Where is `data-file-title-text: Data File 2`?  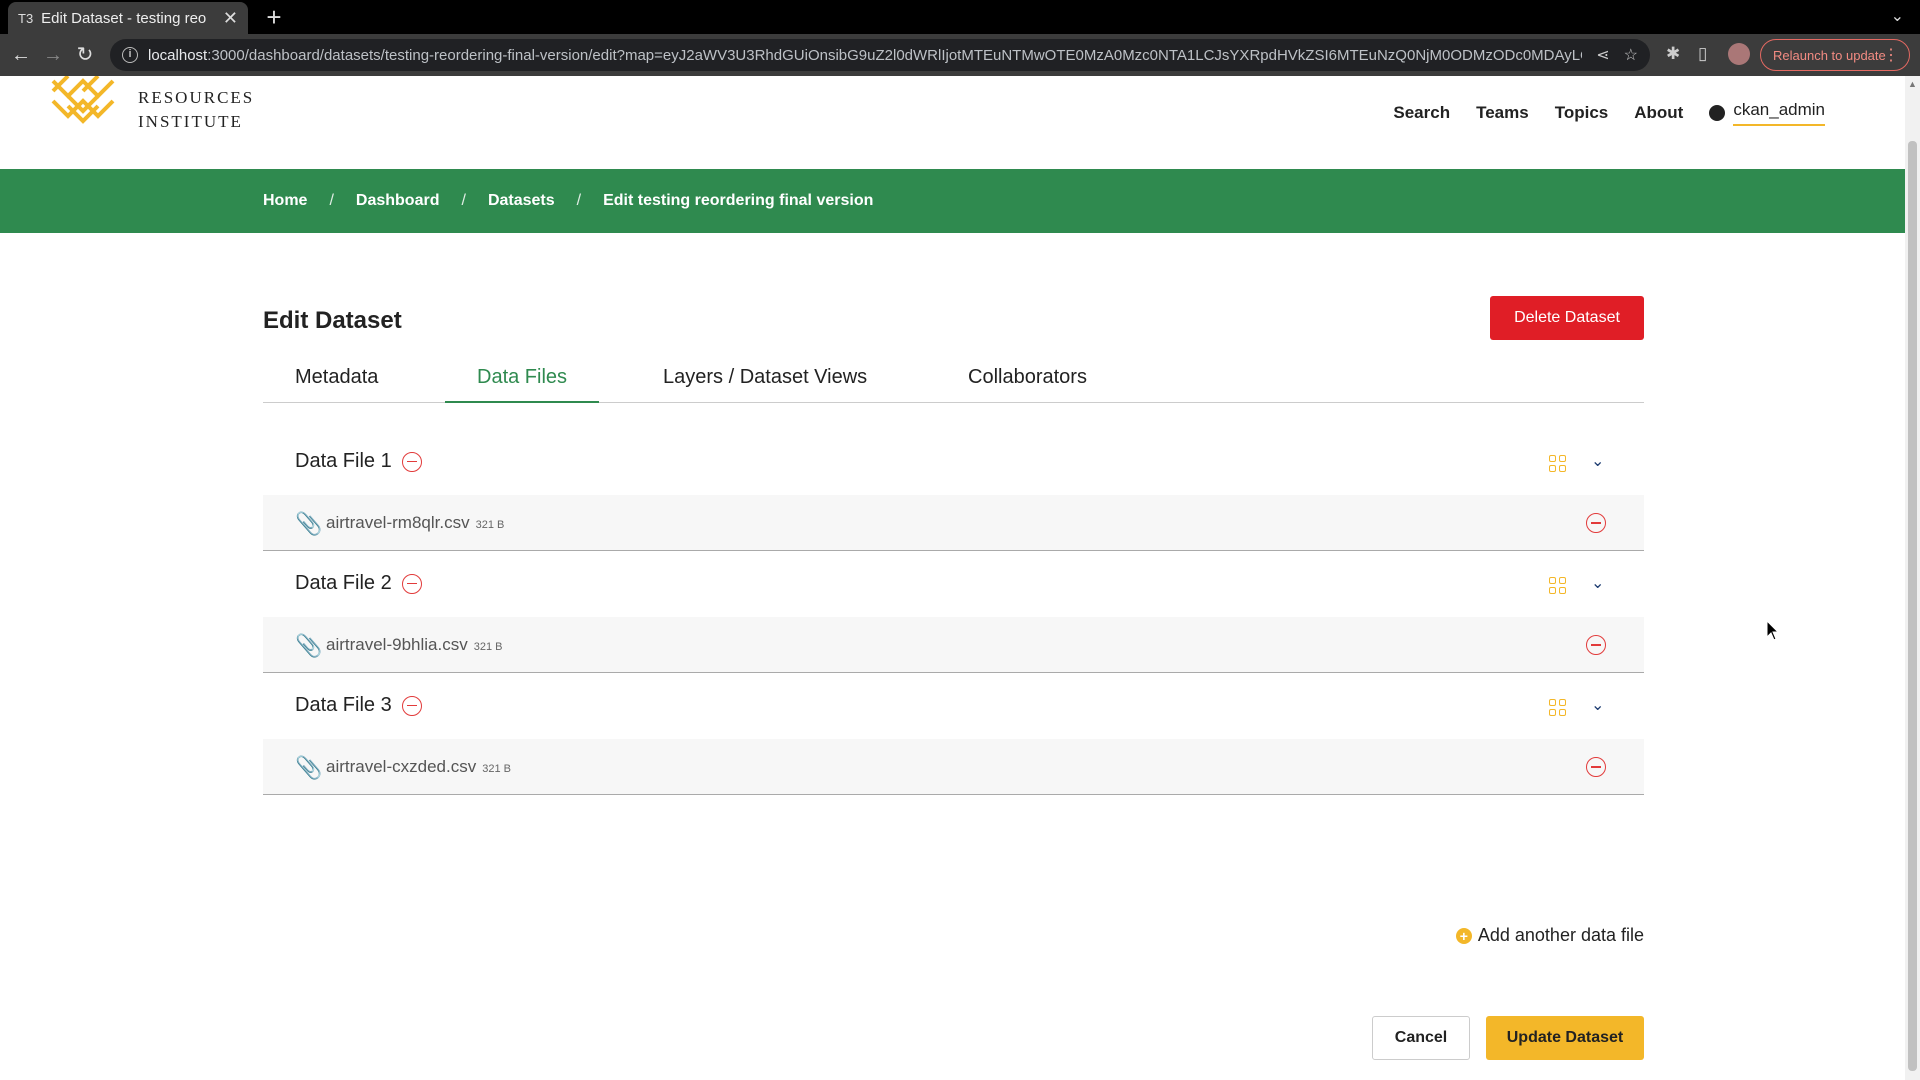
data-file-title-text: Data File 2 is located at coordinates (343, 583).